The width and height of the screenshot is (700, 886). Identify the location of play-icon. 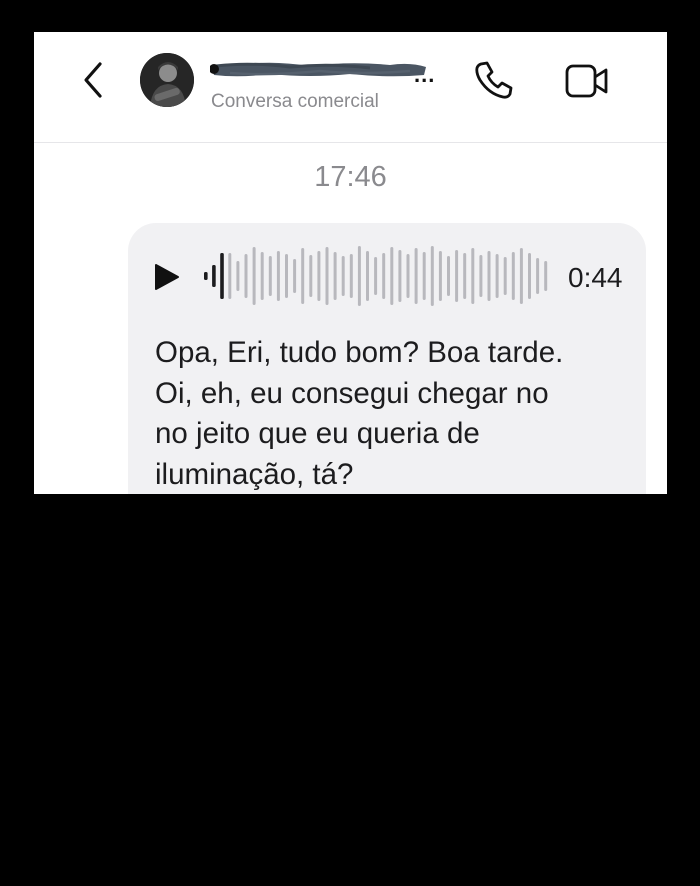
(167, 277).